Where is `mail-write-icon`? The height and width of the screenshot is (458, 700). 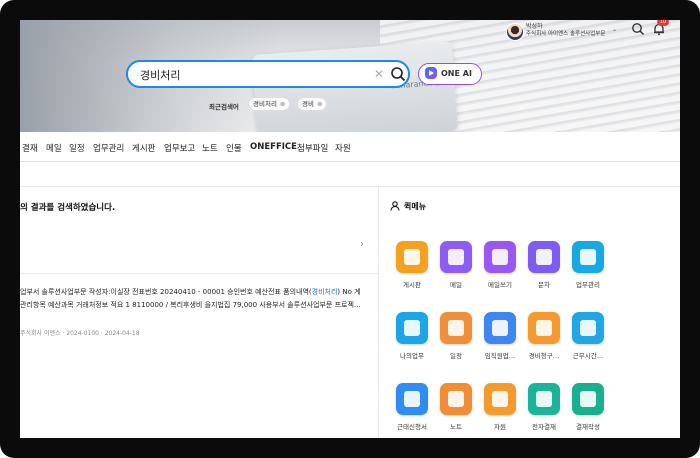
mail-write-icon is located at coordinates (500, 257).